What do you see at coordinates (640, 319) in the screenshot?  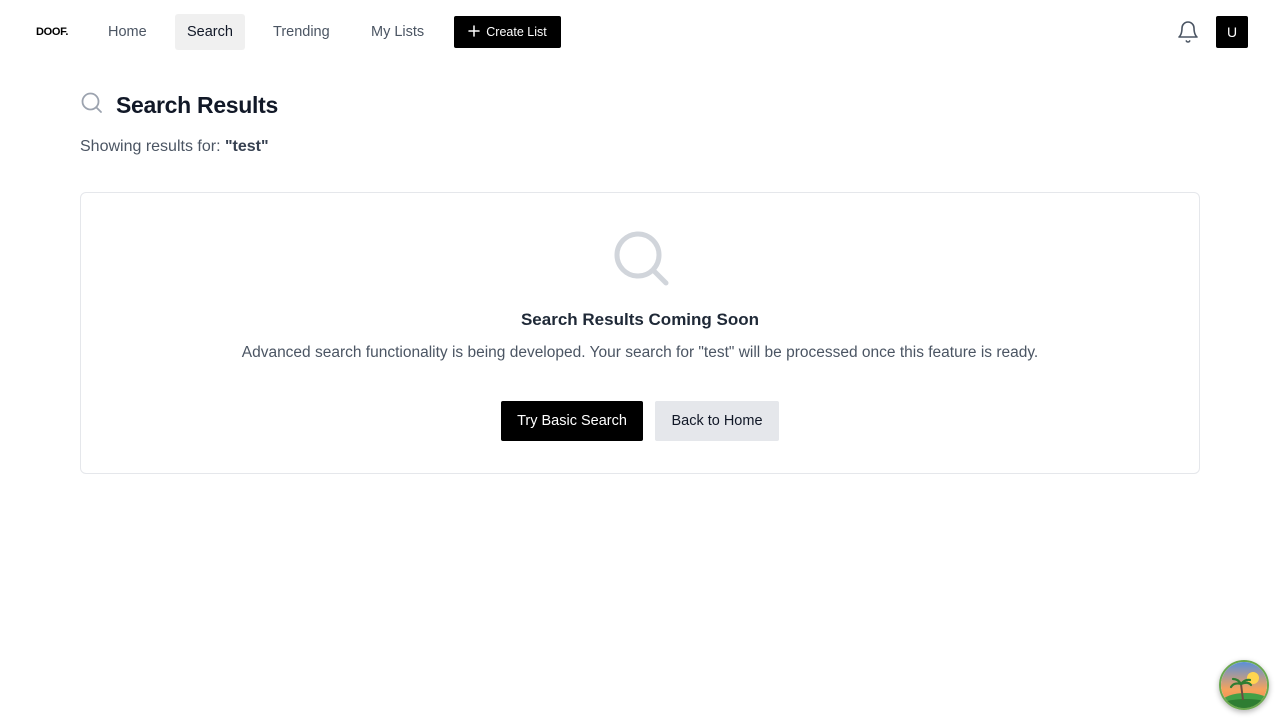 I see `coming-soon-title: Search Results Coming Soon` at bounding box center [640, 319].